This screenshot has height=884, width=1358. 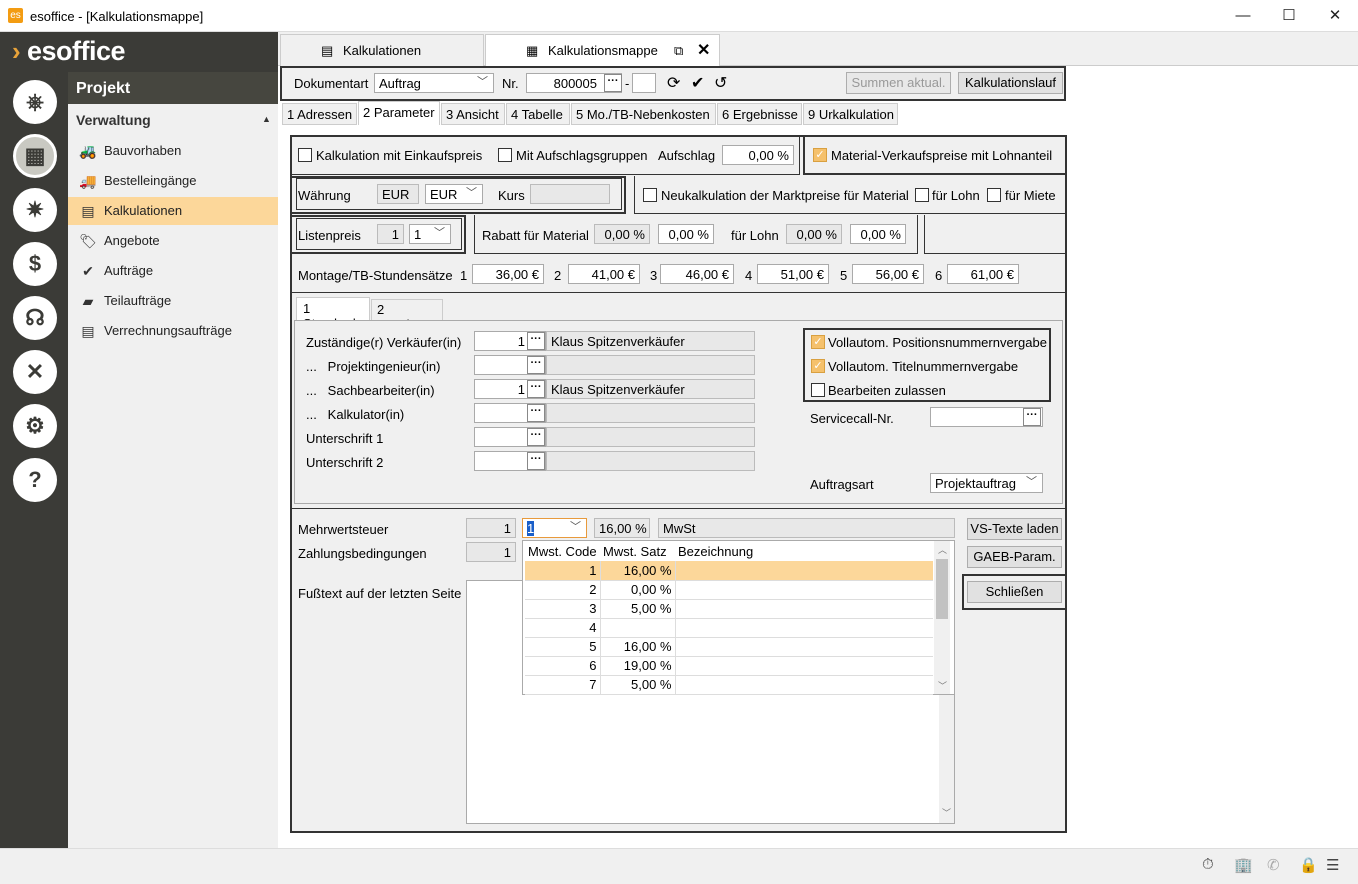 I want to click on nav-project-icon: ▦, so click(x=35, y=156).